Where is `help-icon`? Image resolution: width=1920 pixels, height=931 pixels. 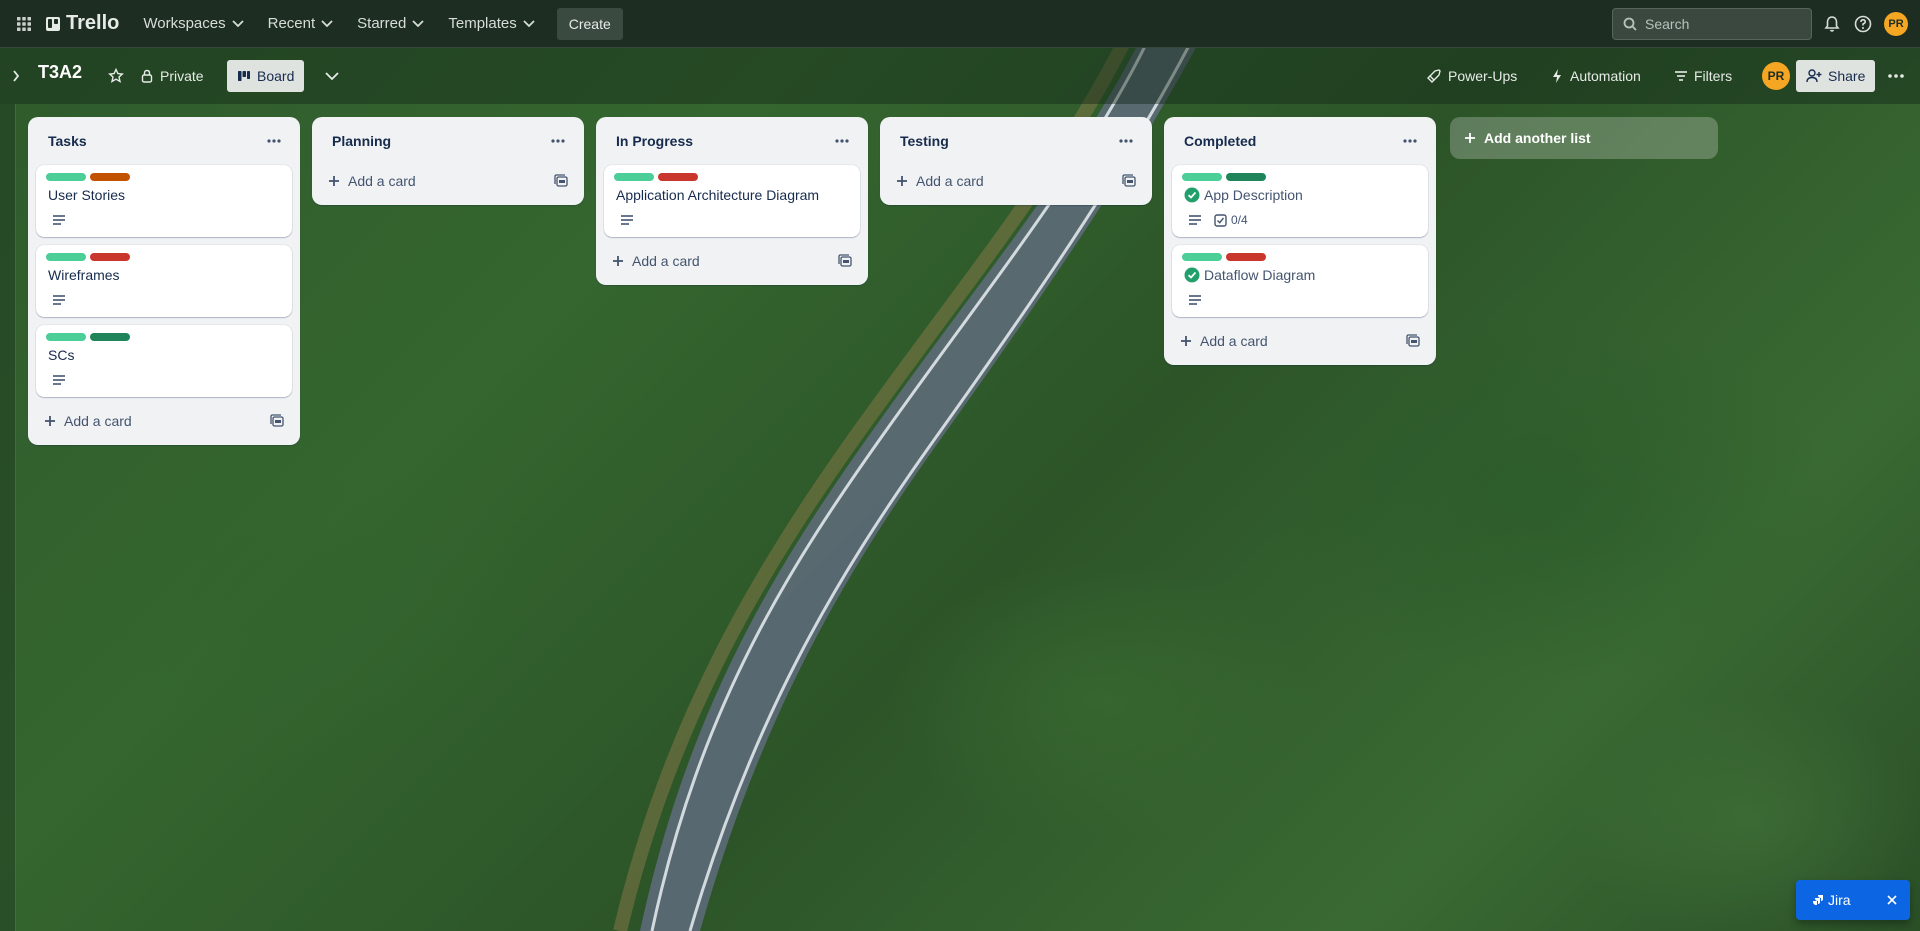
help-icon is located at coordinates (1863, 24).